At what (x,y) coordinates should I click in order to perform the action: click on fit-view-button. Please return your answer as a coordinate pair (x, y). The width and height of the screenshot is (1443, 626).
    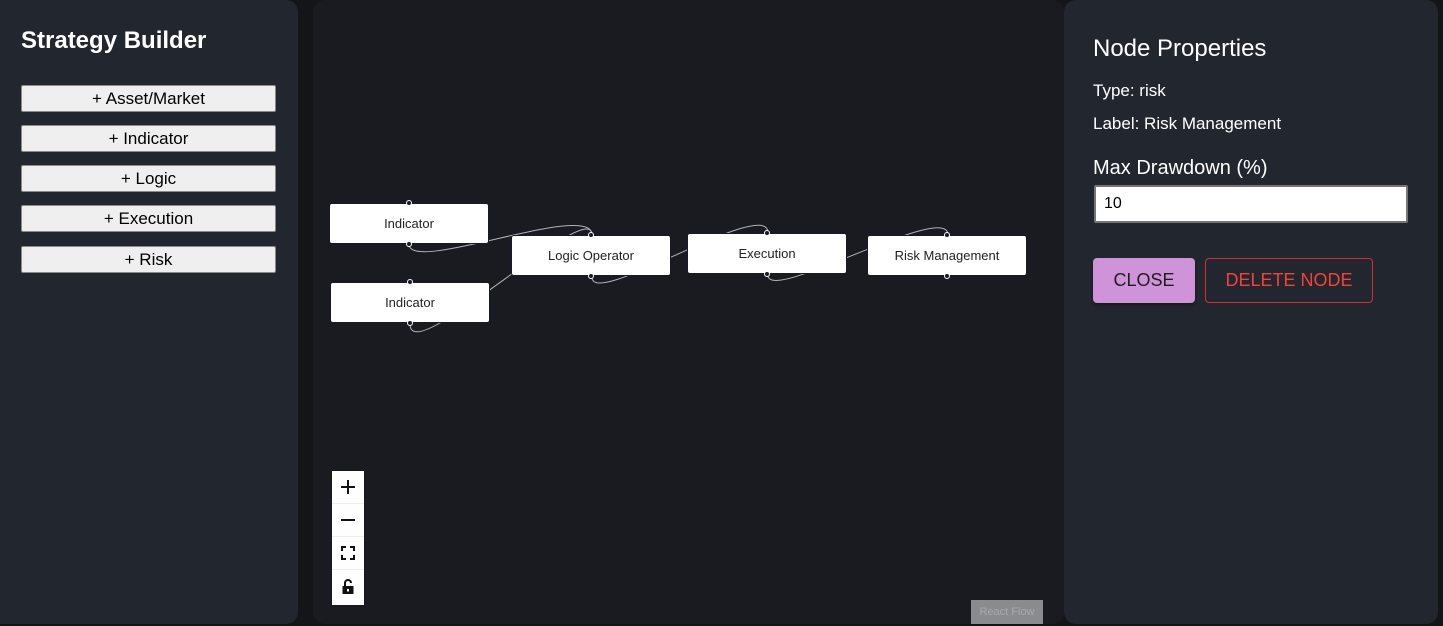
    Looking at the image, I should click on (348, 553).